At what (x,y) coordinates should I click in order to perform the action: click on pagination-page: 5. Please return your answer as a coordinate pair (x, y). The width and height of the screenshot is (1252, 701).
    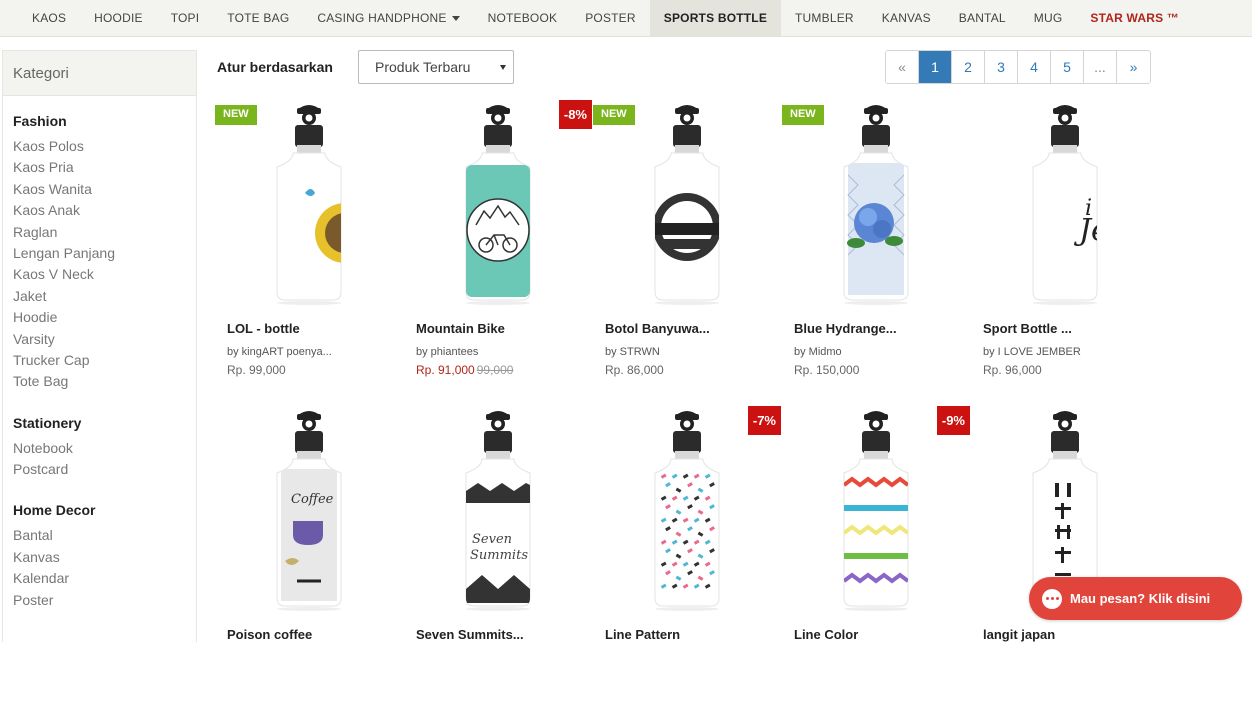
    Looking at the image, I should click on (1067, 67).